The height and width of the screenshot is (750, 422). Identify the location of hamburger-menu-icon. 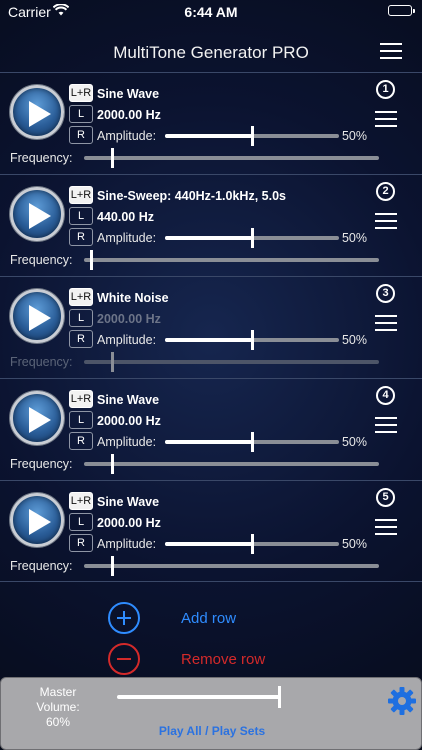
(391, 51).